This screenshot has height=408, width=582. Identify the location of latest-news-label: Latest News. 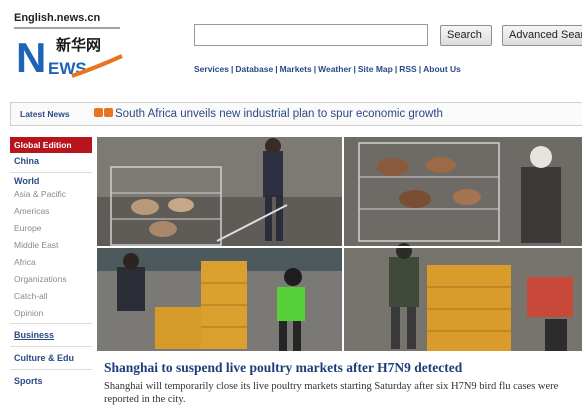
(45, 114).